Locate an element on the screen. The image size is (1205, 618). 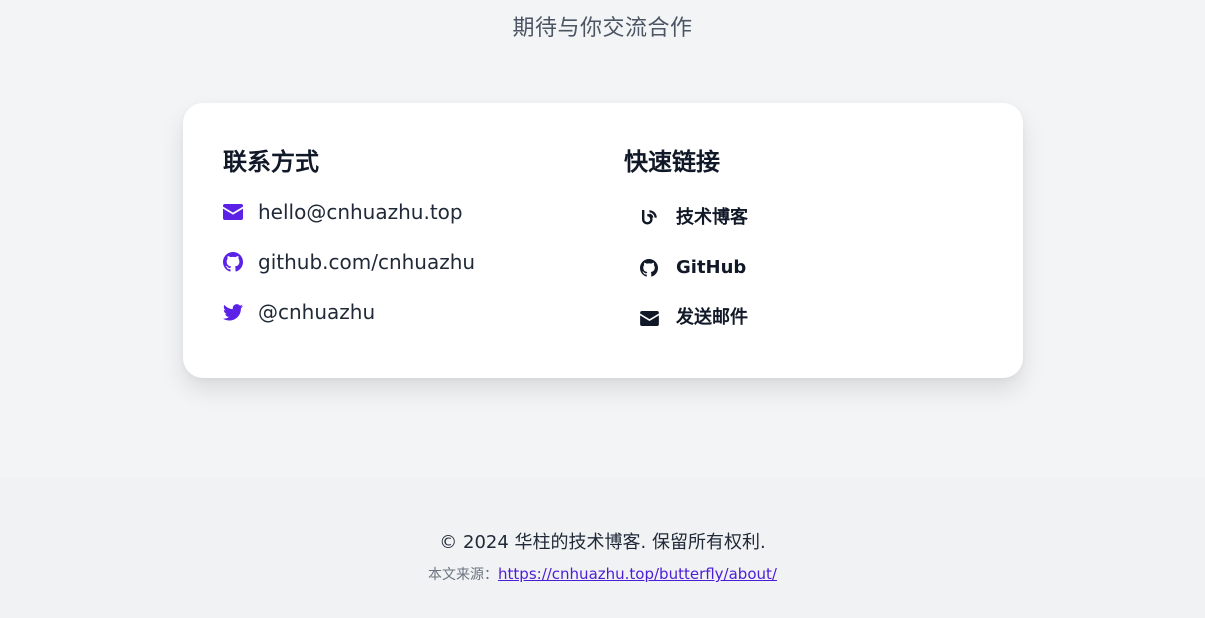
contact-title: 联系方式 is located at coordinates (271, 162).